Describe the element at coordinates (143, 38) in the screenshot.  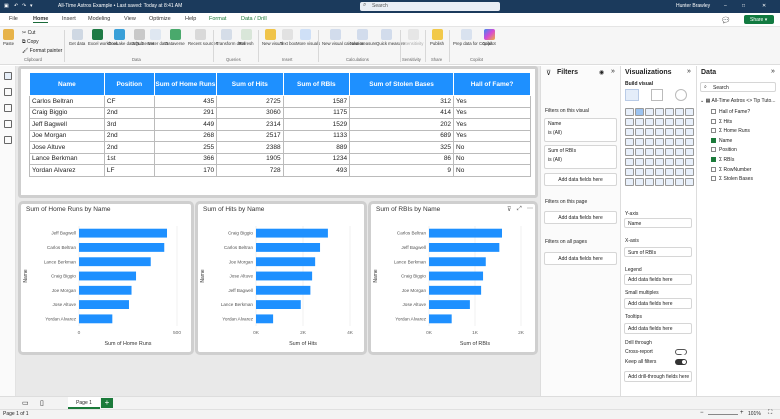
I see `sql-server-button: SQL Server` at that location.